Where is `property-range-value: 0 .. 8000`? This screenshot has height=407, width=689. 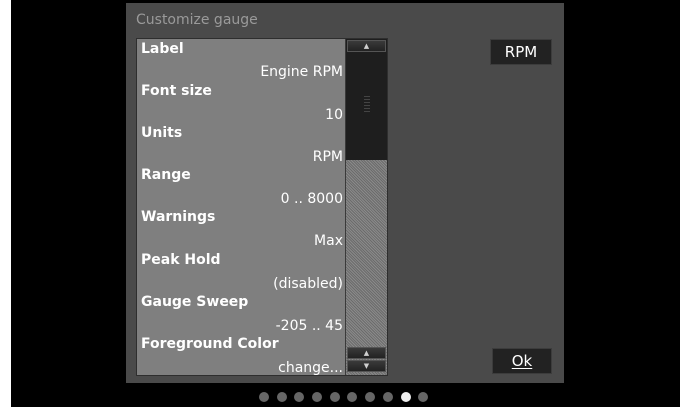 property-range-value: 0 .. 8000 is located at coordinates (248, 199).